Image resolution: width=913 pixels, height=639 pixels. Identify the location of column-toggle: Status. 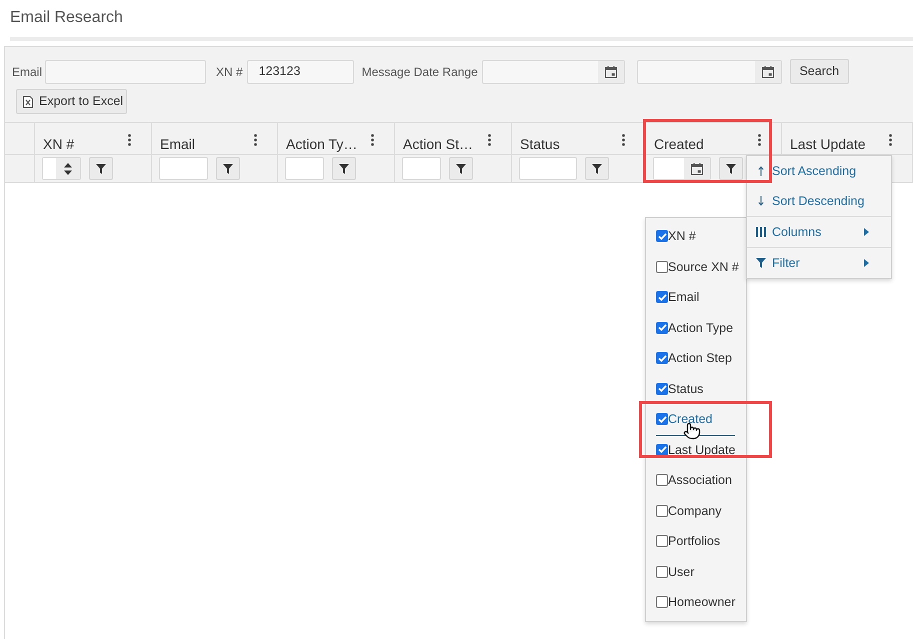
(680, 388).